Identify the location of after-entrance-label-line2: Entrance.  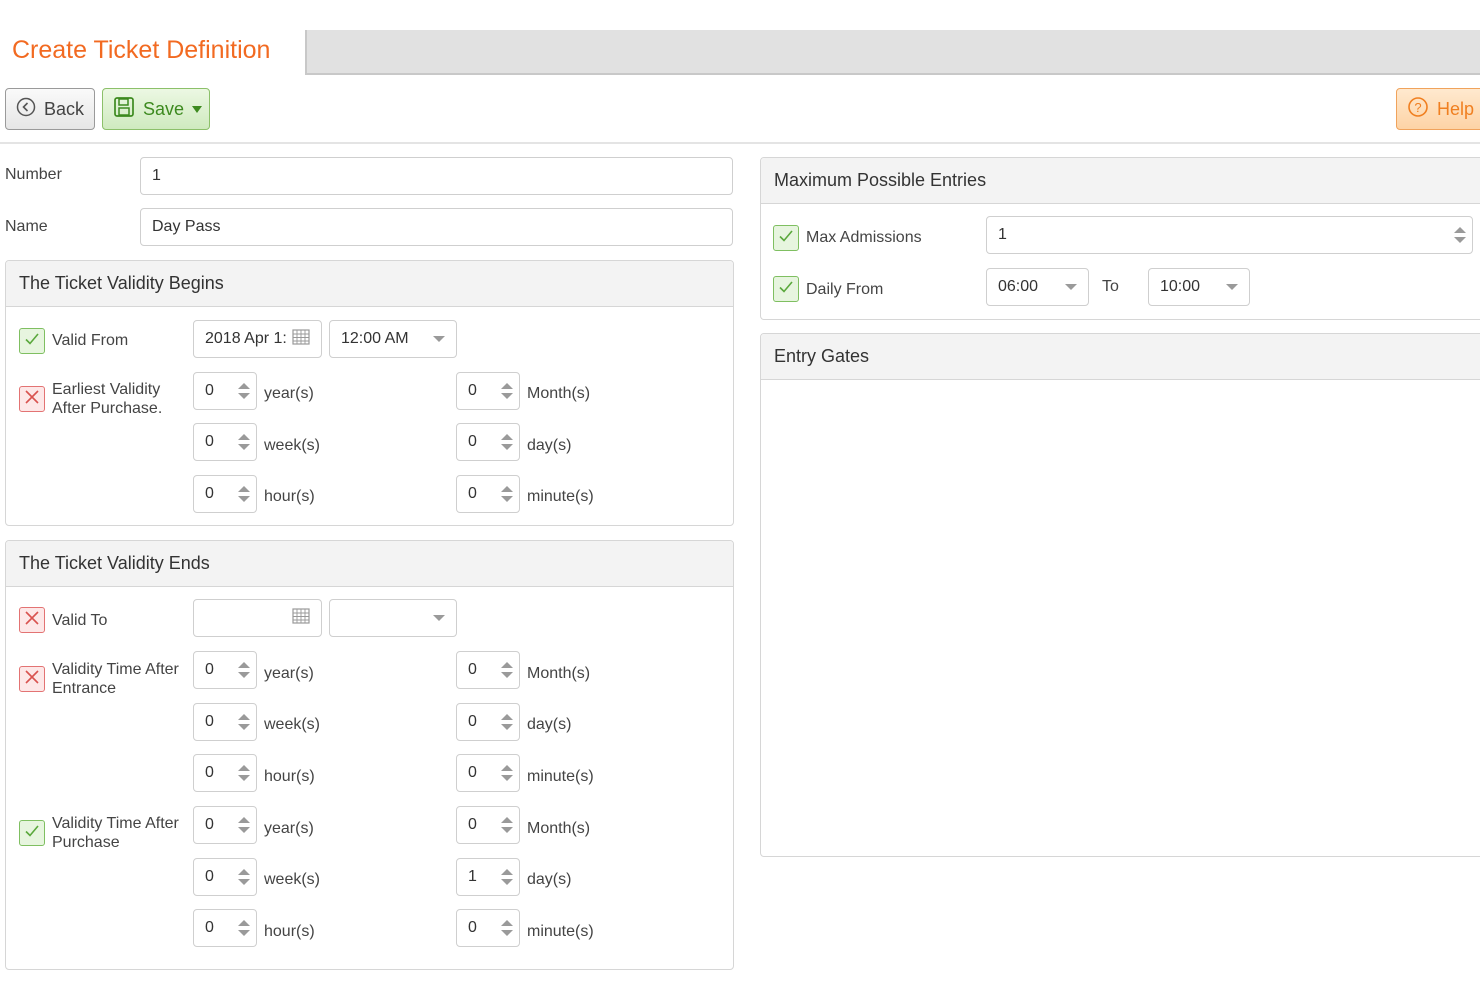
(84, 688).